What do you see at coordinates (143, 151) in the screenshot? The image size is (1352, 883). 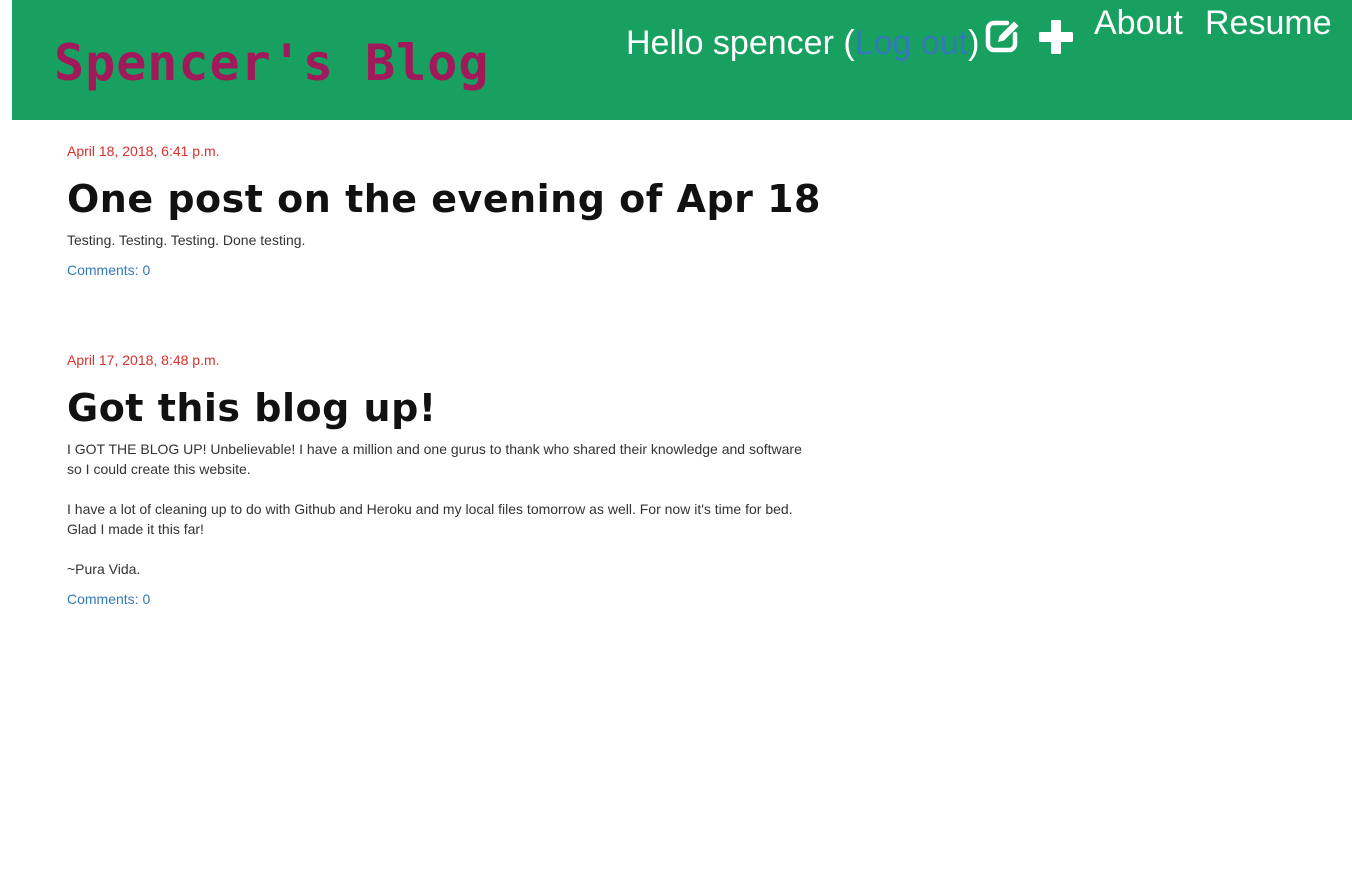 I see `post-date: April 18, 2018, 6:41 p.m.` at bounding box center [143, 151].